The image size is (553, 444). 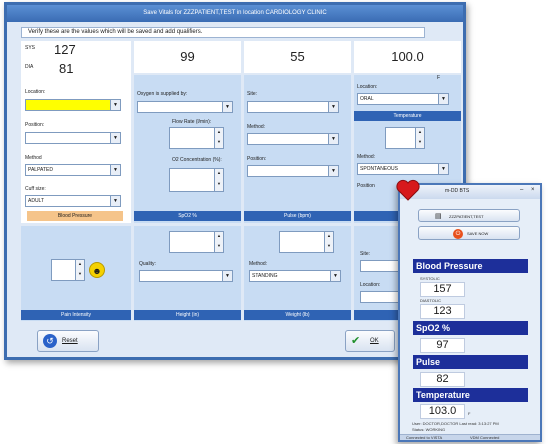 I want to click on temp-value: 100.0, so click(x=407, y=56).